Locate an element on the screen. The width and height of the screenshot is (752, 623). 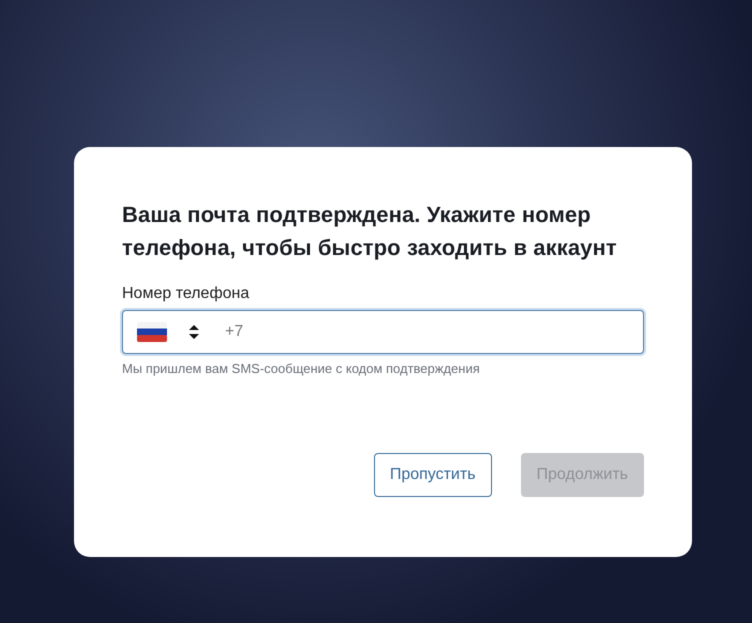
sort-icon is located at coordinates (194, 332).